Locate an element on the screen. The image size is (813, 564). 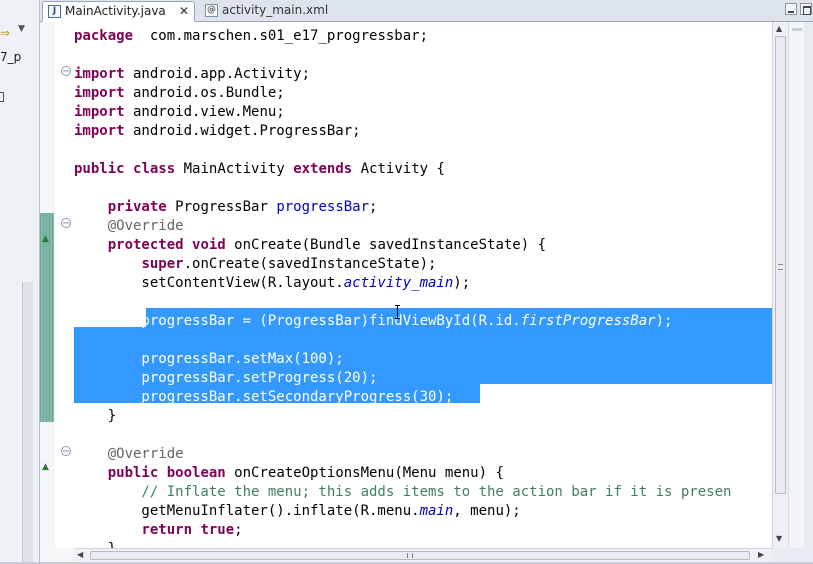
code-token: class is located at coordinates (154, 169).